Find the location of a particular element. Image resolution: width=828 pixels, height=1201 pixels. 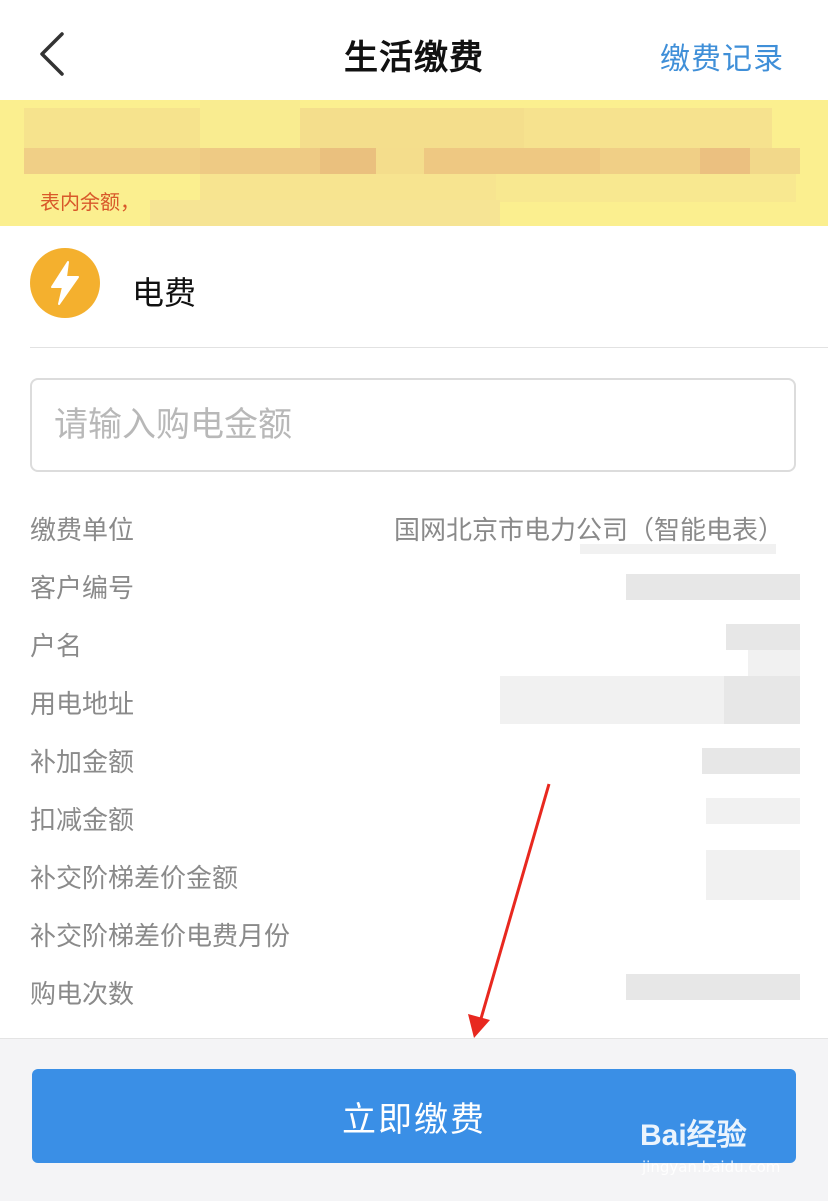

info-label-extra-amount: 补加金额 is located at coordinates (82, 763).